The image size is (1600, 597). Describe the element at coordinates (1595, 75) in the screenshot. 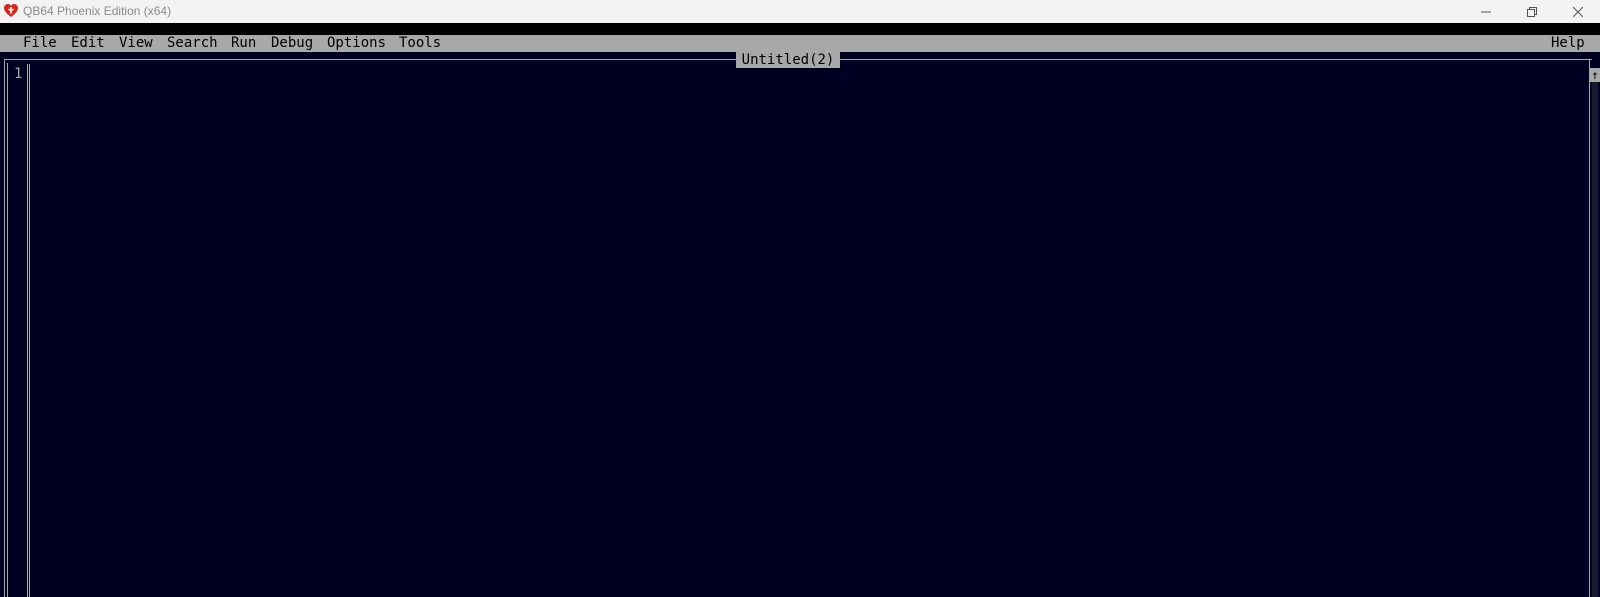

I see `scroll-up-arrow-icon: ↑` at that location.